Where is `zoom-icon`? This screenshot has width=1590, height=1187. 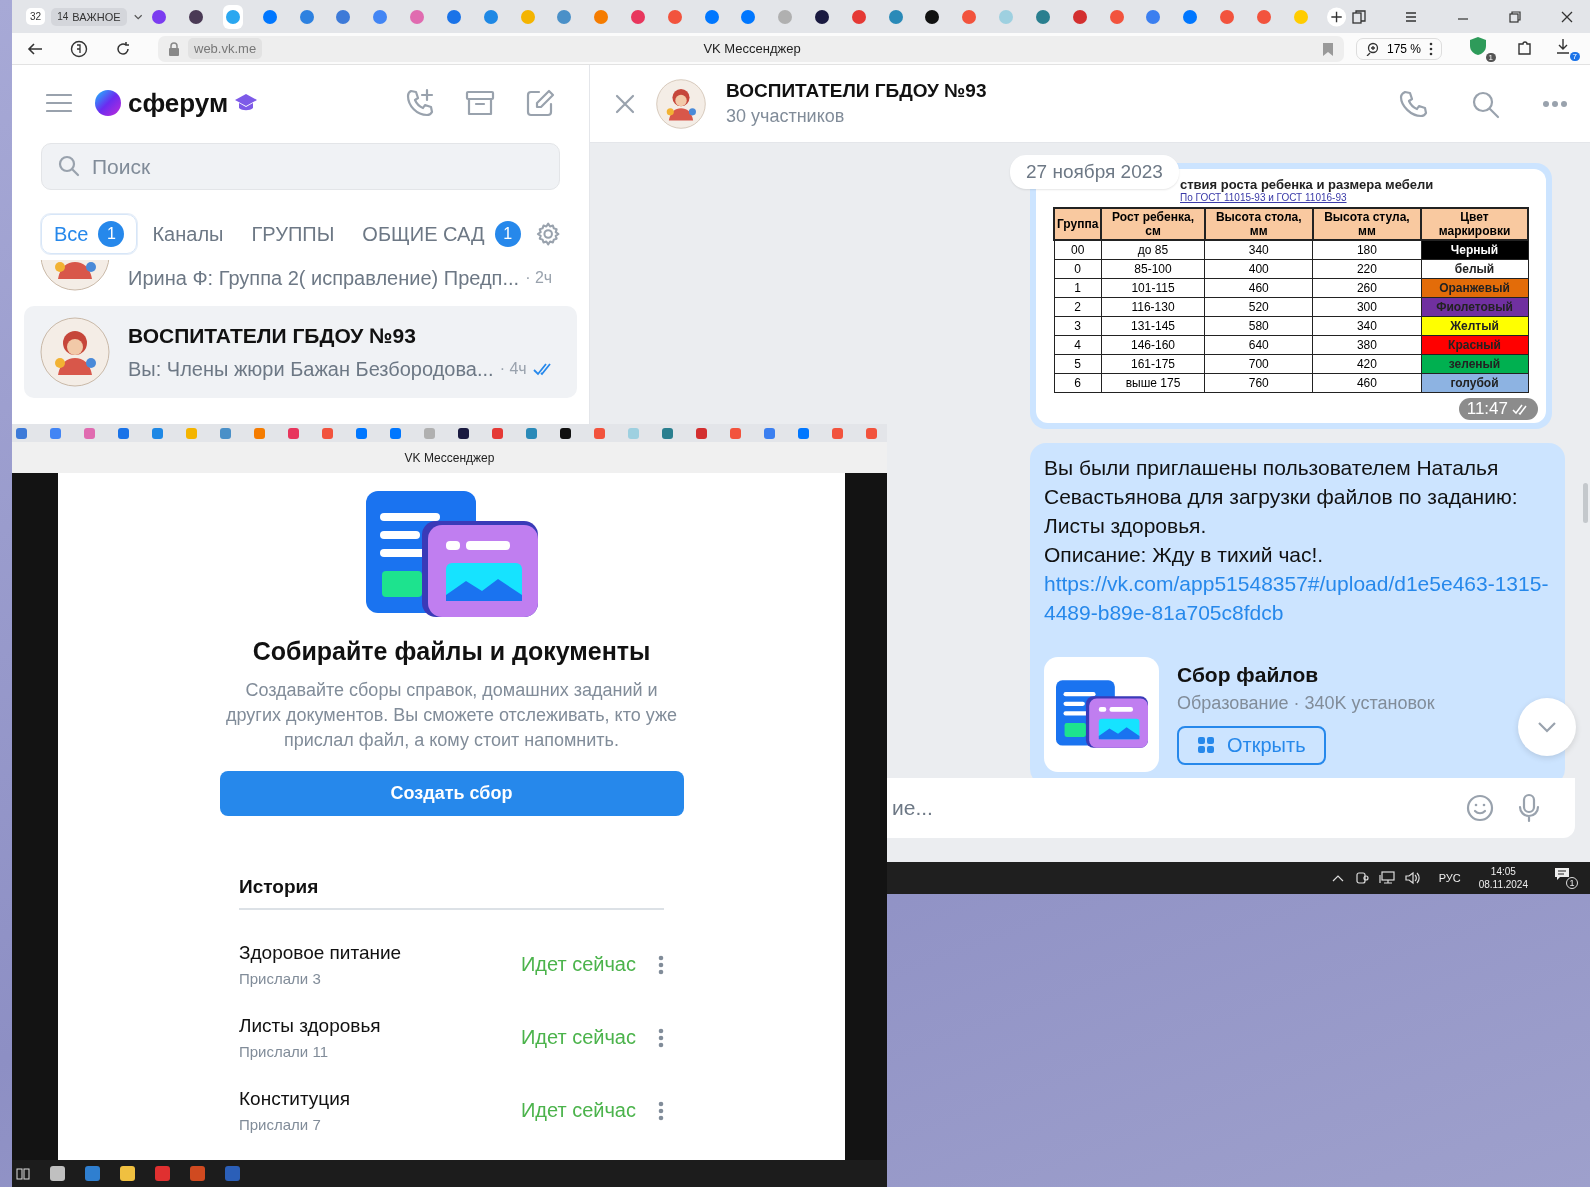
zoom-icon is located at coordinates (1371, 48).